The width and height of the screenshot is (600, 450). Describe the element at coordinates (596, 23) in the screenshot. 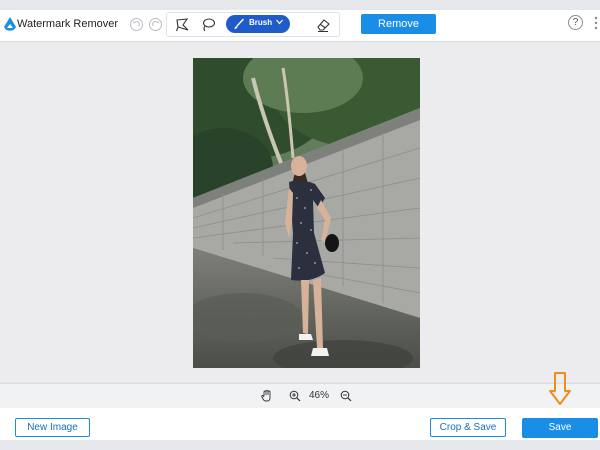

I see `more-menu-icon` at that location.